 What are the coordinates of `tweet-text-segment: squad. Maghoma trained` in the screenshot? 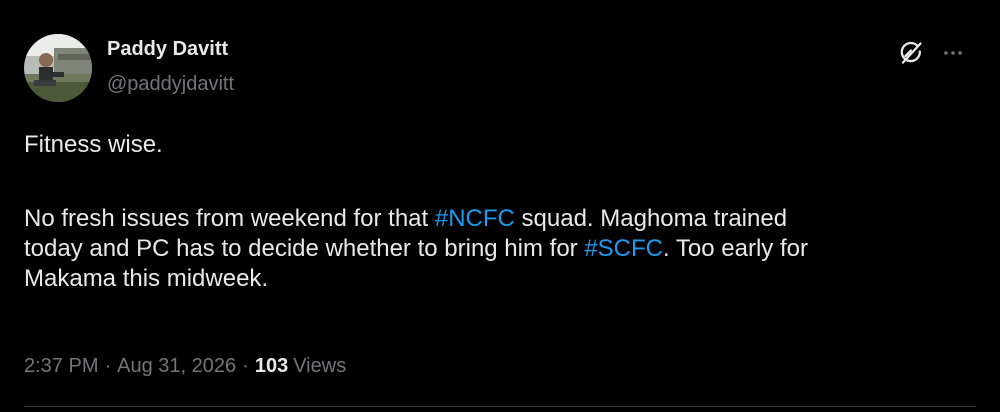 It's located at (651, 218).